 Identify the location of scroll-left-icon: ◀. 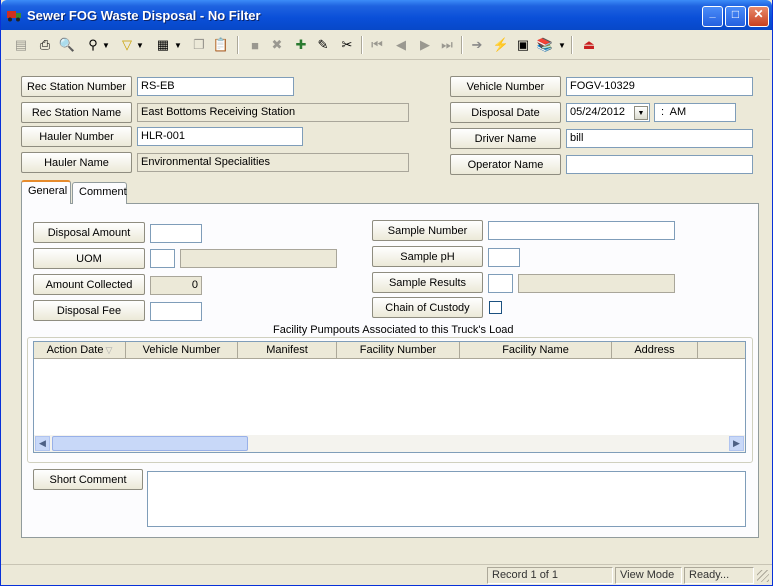
(42, 443).